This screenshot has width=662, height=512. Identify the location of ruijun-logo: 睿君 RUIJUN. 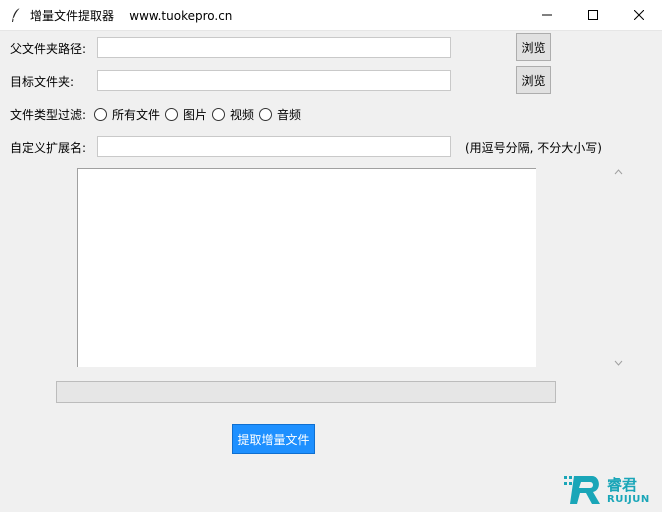
(608, 489).